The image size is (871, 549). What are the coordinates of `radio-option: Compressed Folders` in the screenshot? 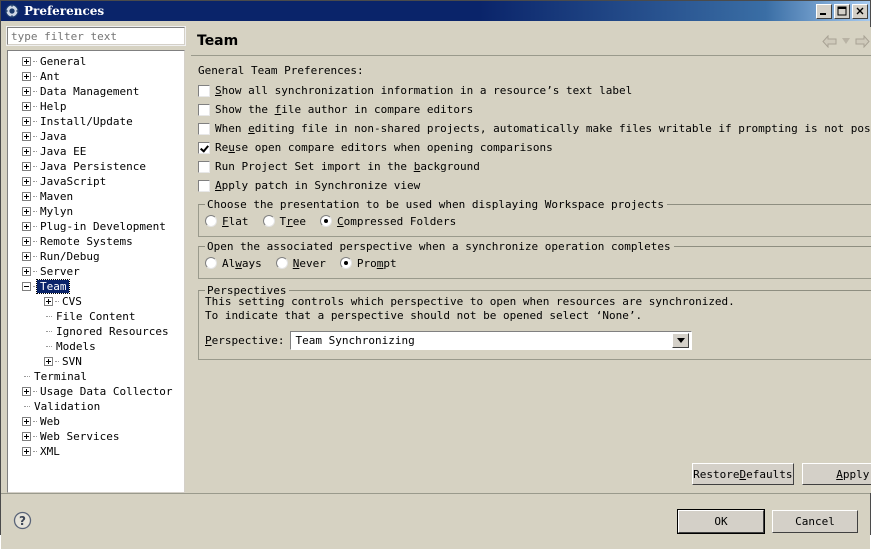 It's located at (388, 221).